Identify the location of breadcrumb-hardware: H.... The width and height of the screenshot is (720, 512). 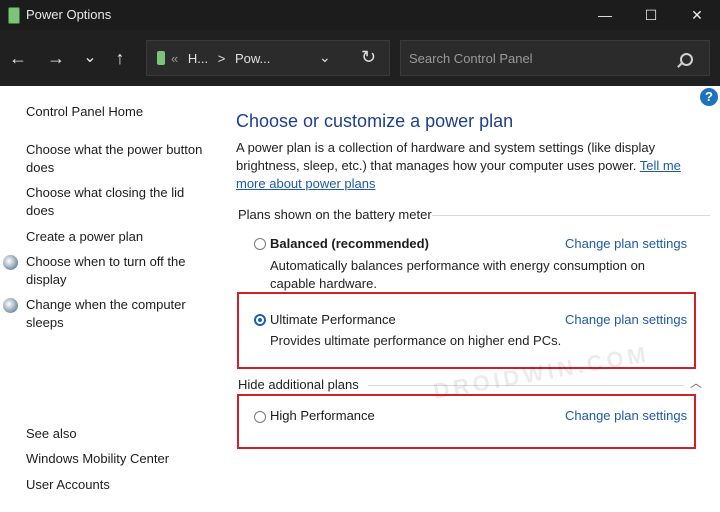
(198, 58).